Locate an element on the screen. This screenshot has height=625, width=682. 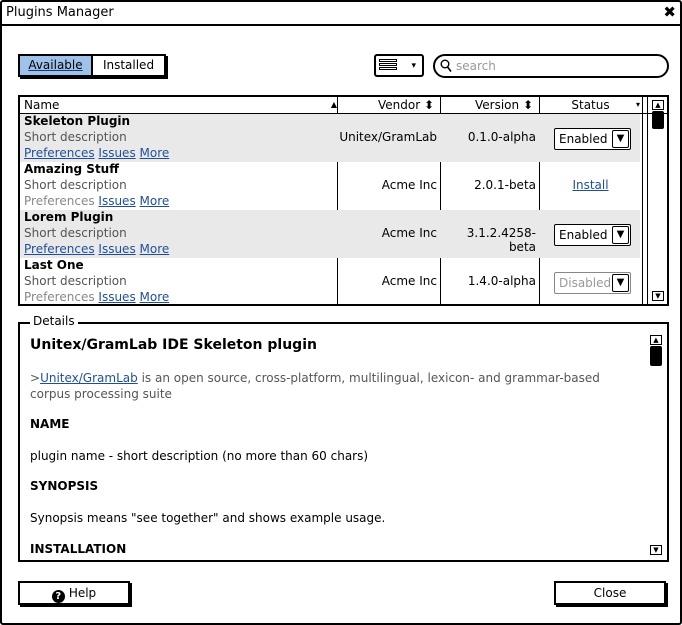
tab-available: Available is located at coordinates (56, 65).